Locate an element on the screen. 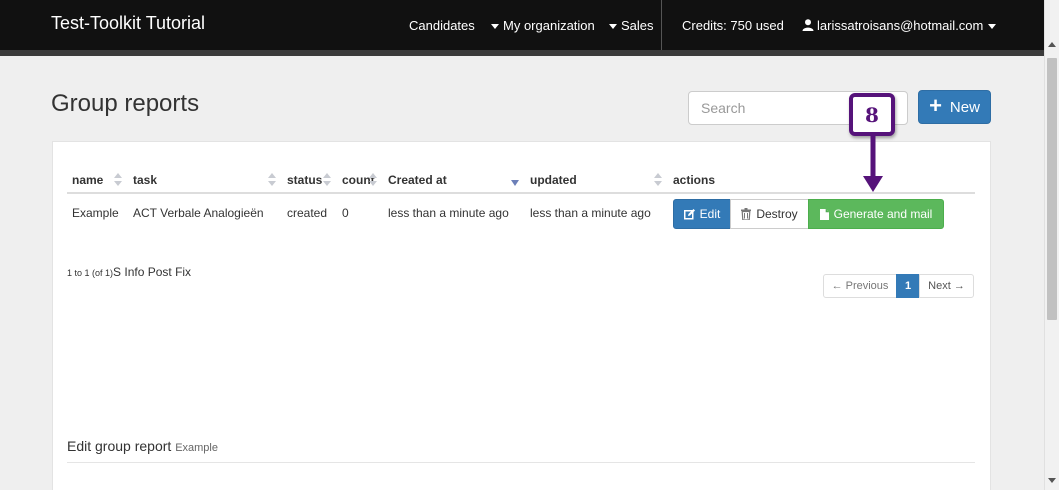  cell-task: ACT Verbale Analogieën is located at coordinates (198, 213).